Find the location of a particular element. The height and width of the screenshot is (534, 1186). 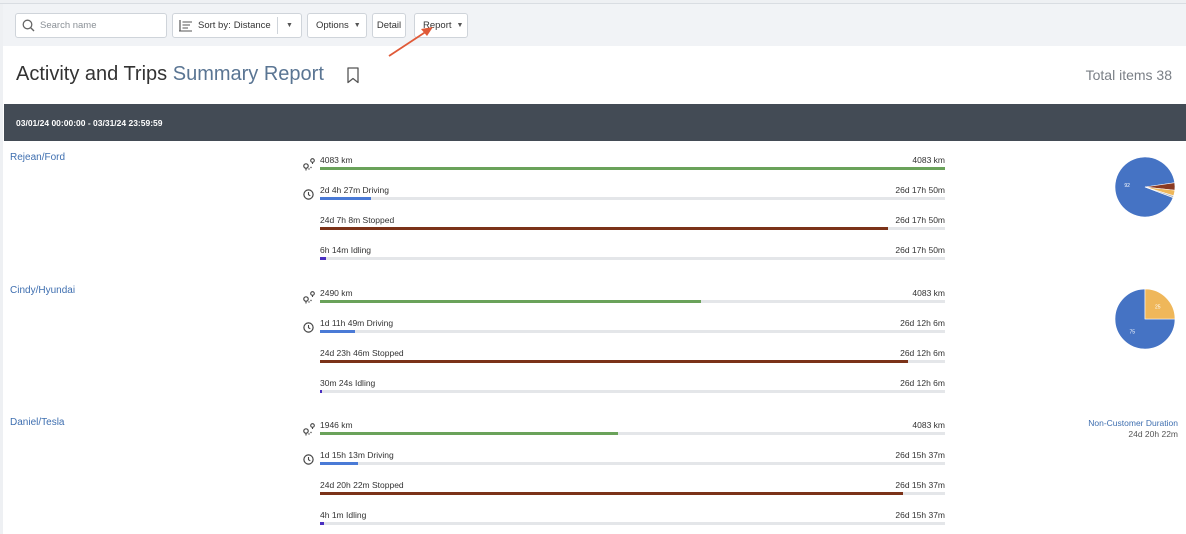

search-icon is located at coordinates (28, 25).